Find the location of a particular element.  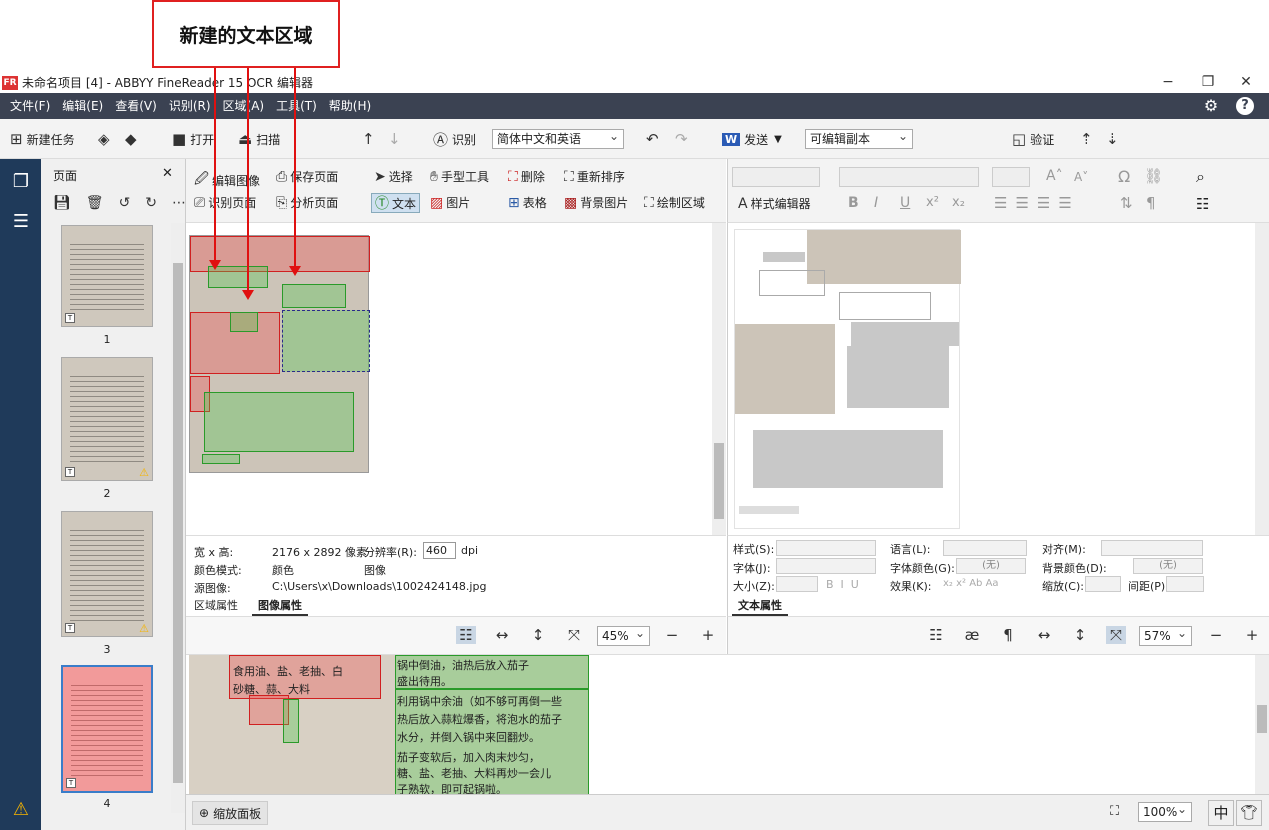

trash-icon: 🗑︎ is located at coordinates (95, 203).